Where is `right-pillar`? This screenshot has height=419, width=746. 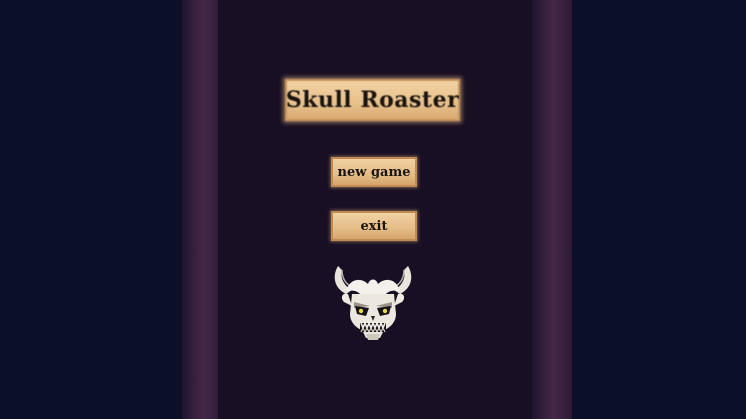 right-pillar is located at coordinates (552, 209).